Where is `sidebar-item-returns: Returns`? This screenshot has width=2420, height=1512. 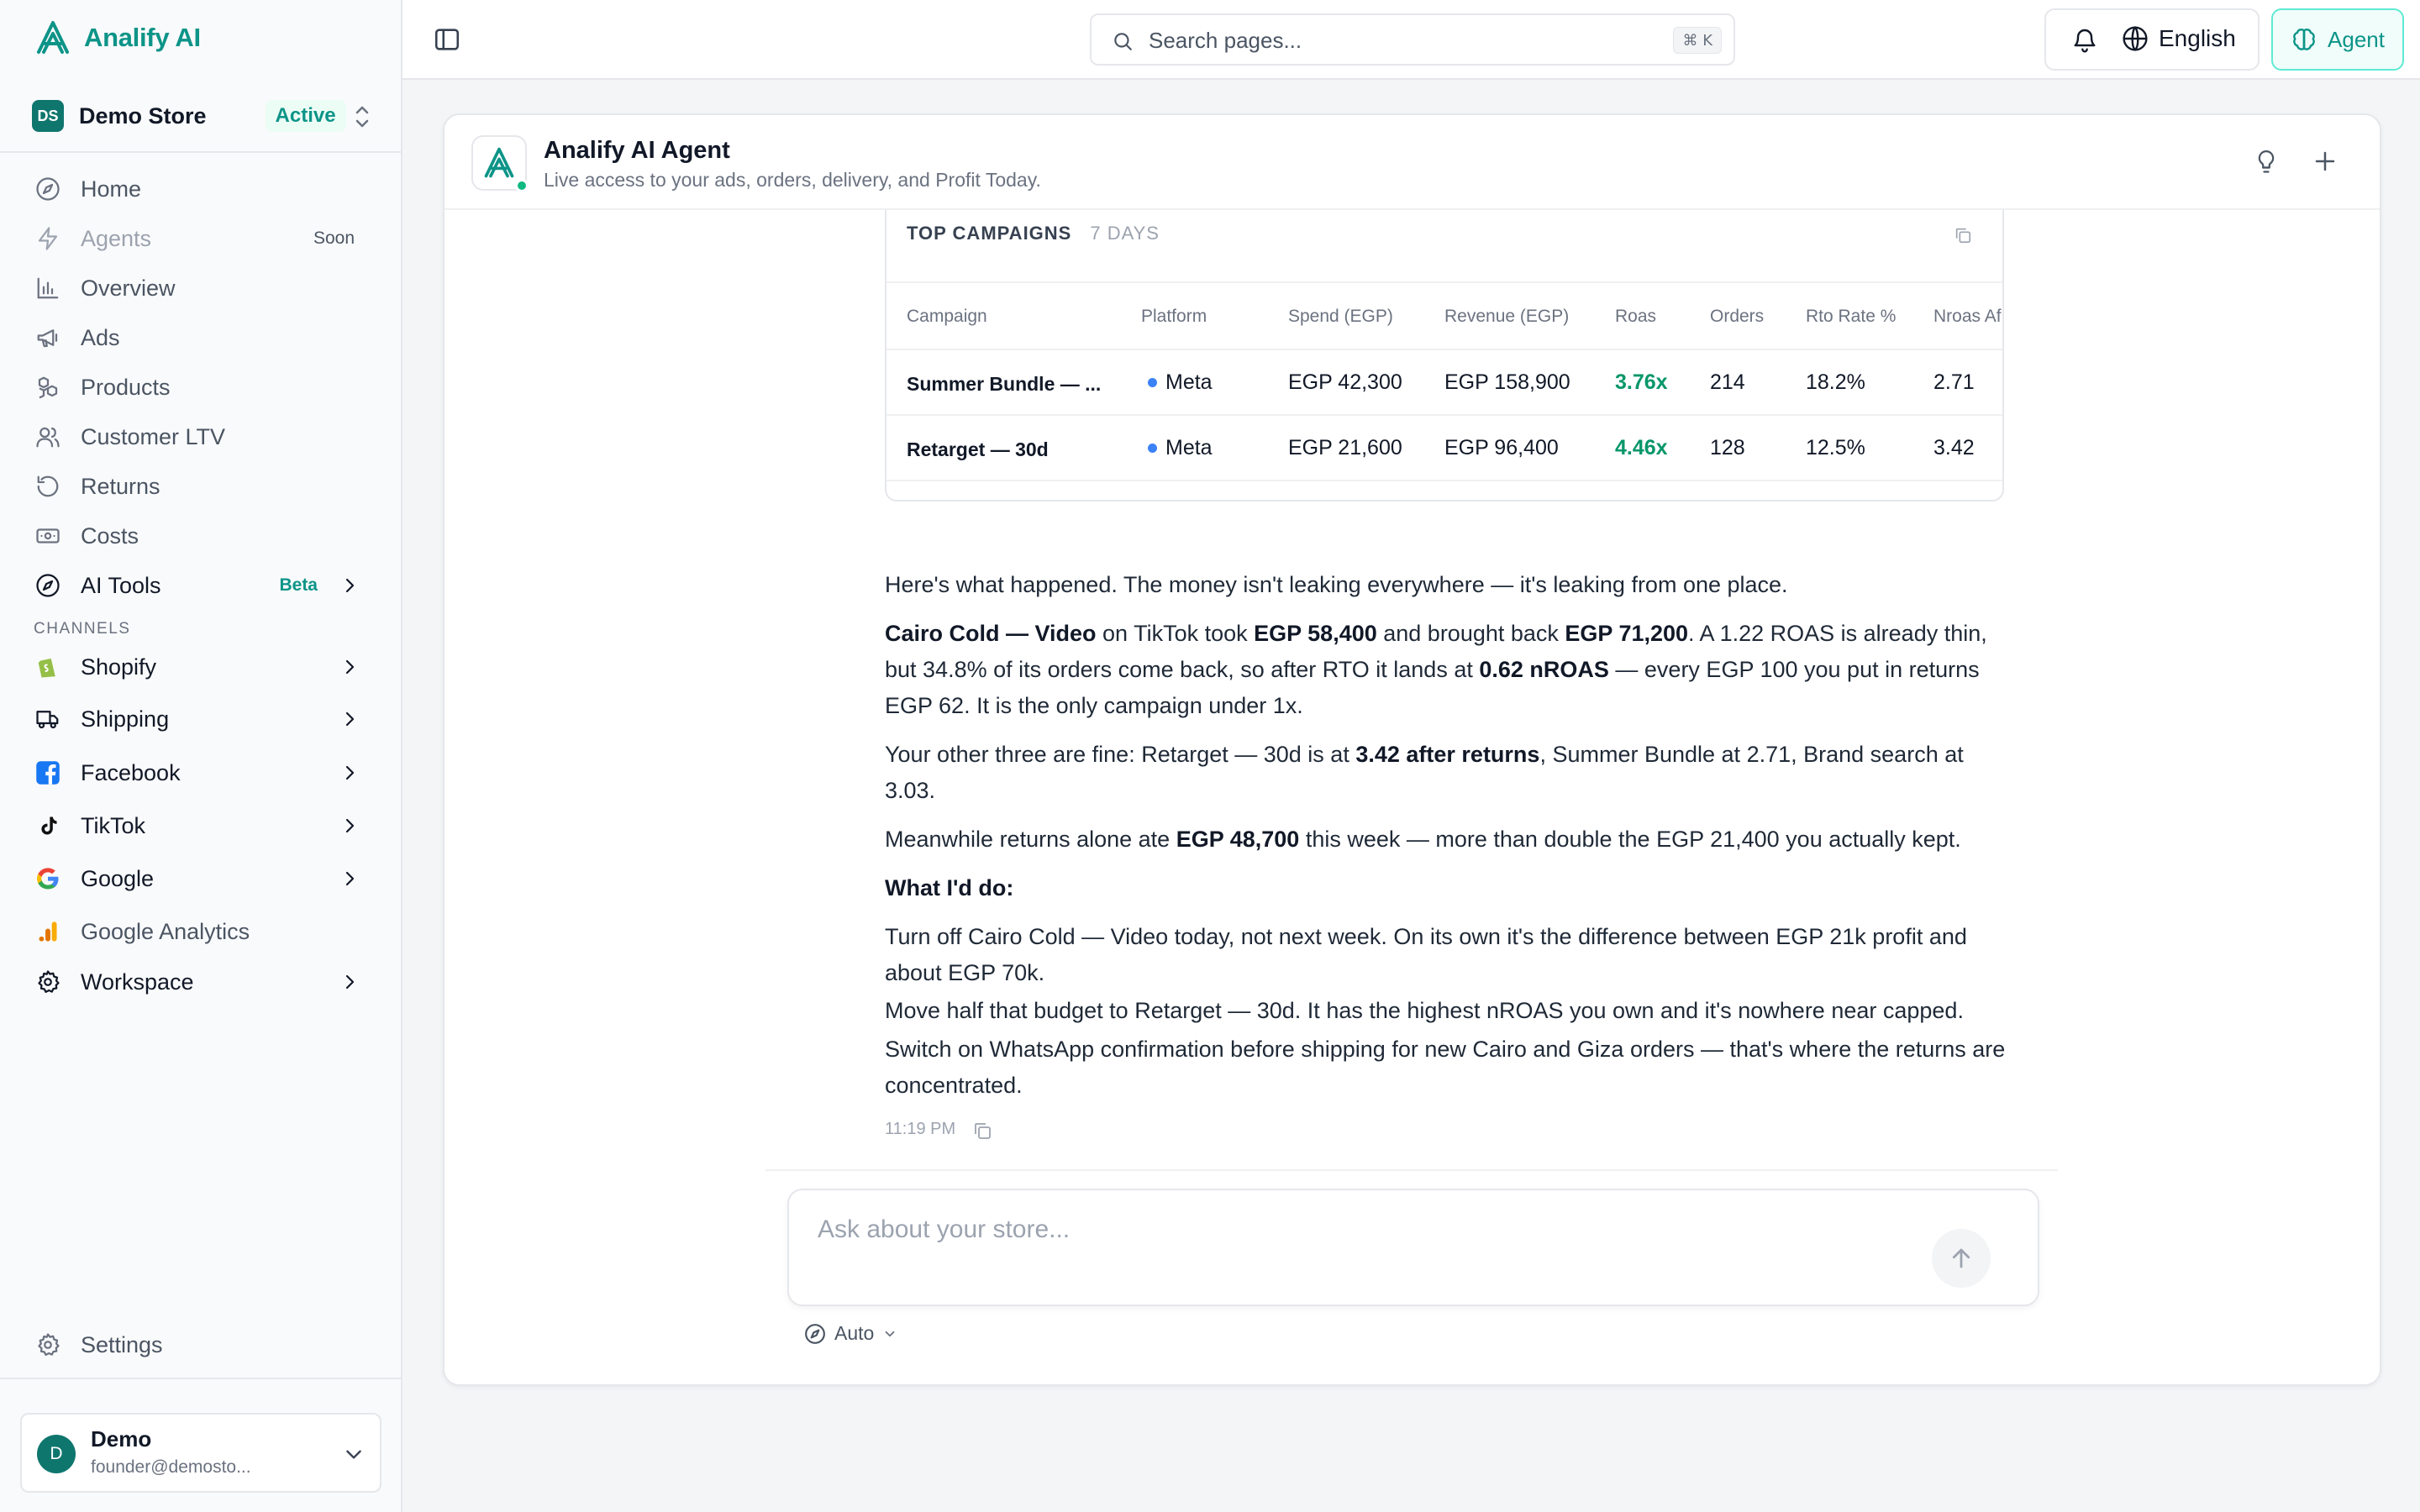
sidebar-item-returns: Returns is located at coordinates (202, 486).